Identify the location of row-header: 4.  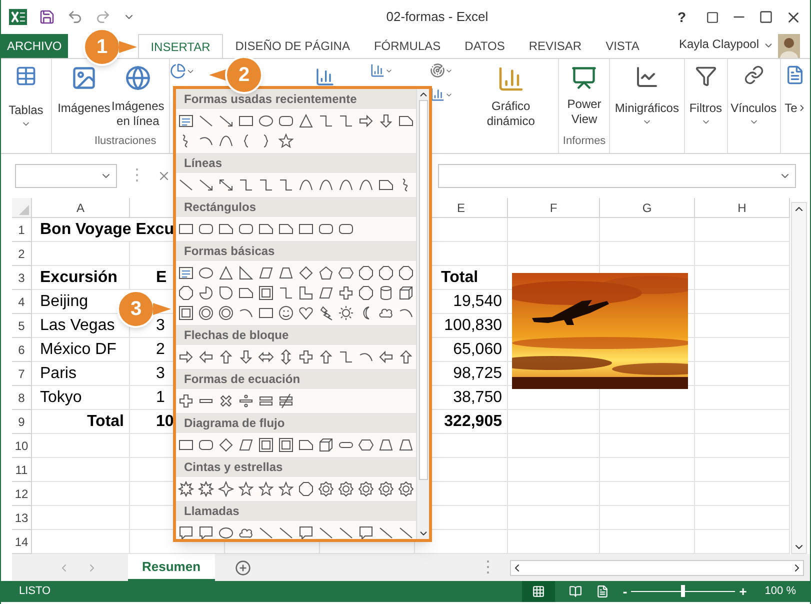
(22, 302).